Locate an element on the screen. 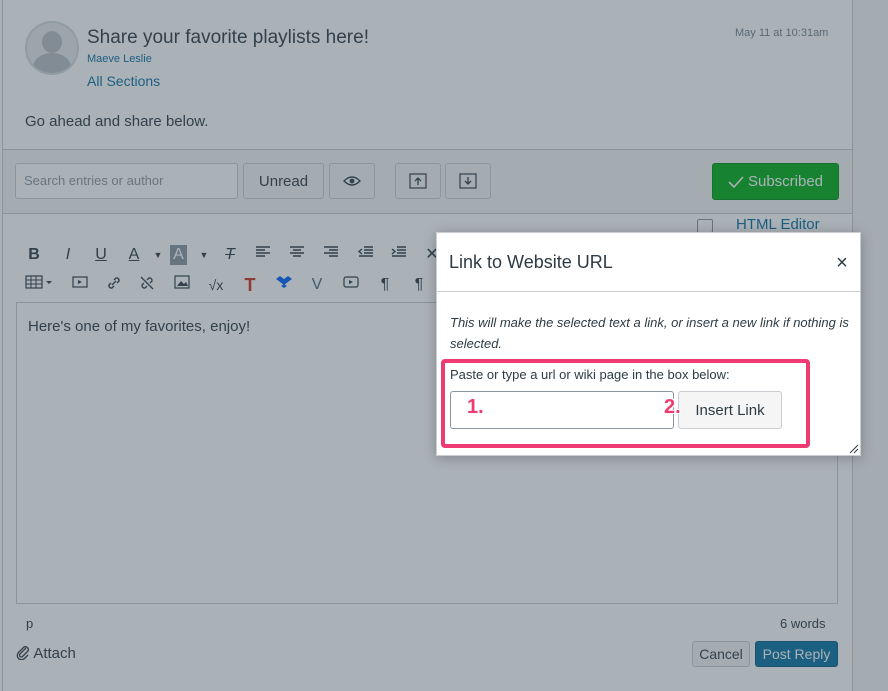 Image resolution: width=888 pixels, height=691 pixels. dialog-header: Link to Website URL × is located at coordinates (648, 262).